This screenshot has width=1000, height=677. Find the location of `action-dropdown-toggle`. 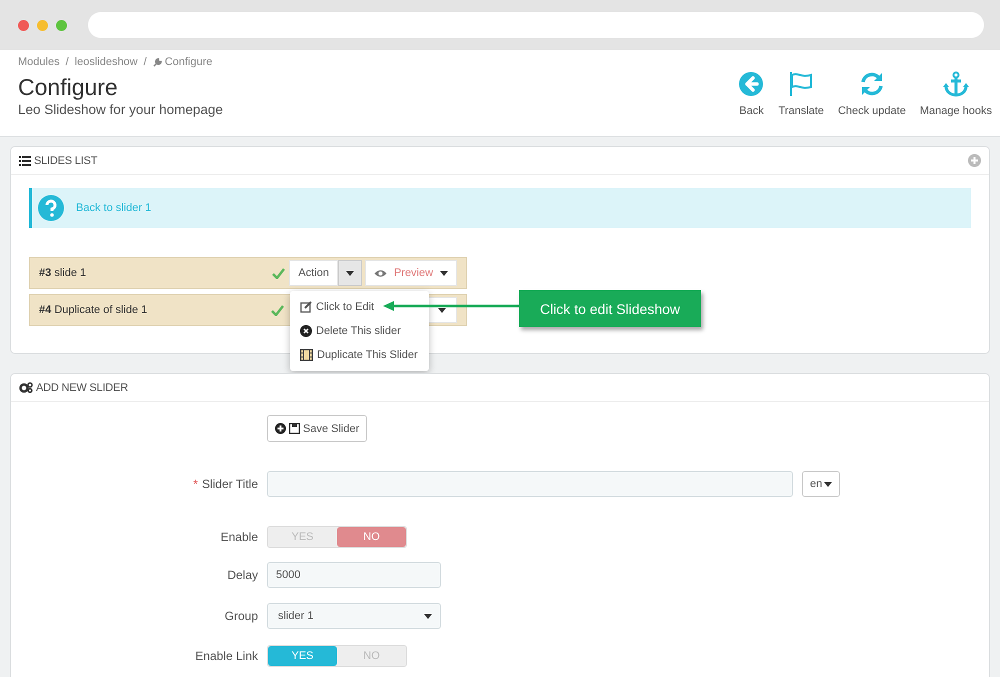

action-dropdown-toggle is located at coordinates (350, 273).